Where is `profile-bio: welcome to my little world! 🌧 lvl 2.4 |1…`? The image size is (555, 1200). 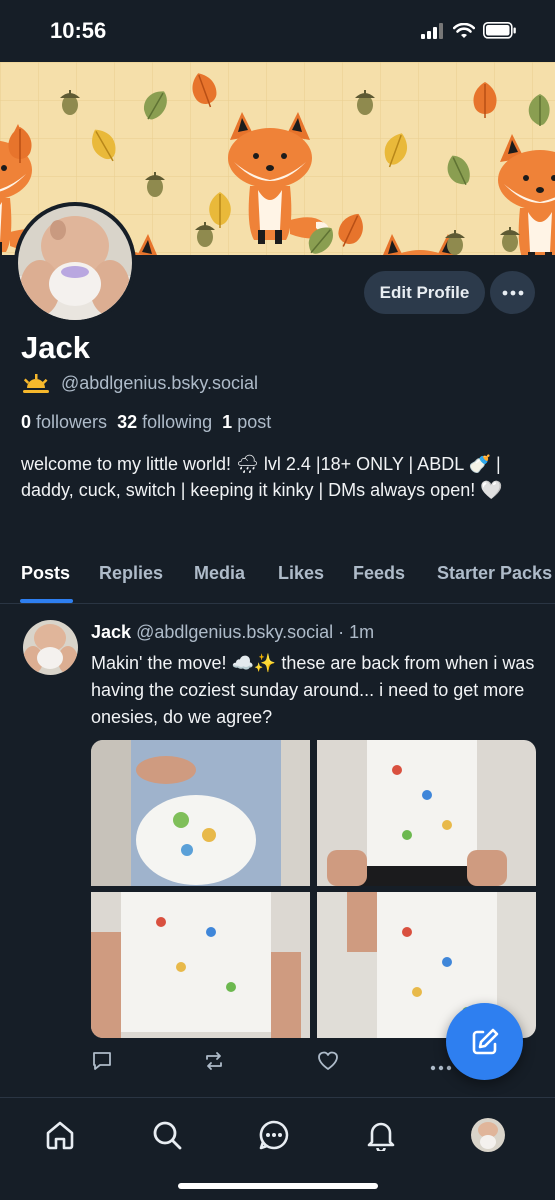 profile-bio: welcome to my little world! 🌧 lvl 2.4 |1… is located at coordinates (262, 477).